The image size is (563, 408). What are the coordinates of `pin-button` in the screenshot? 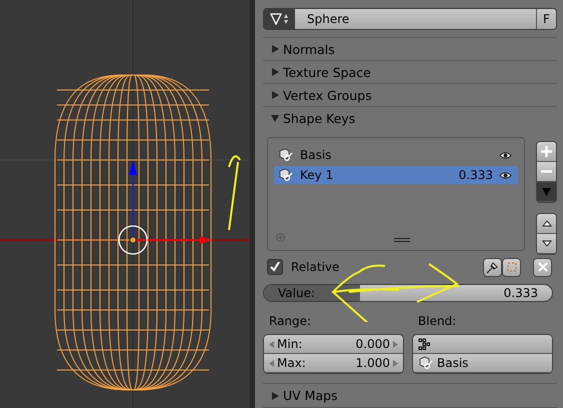 It's located at (492, 267).